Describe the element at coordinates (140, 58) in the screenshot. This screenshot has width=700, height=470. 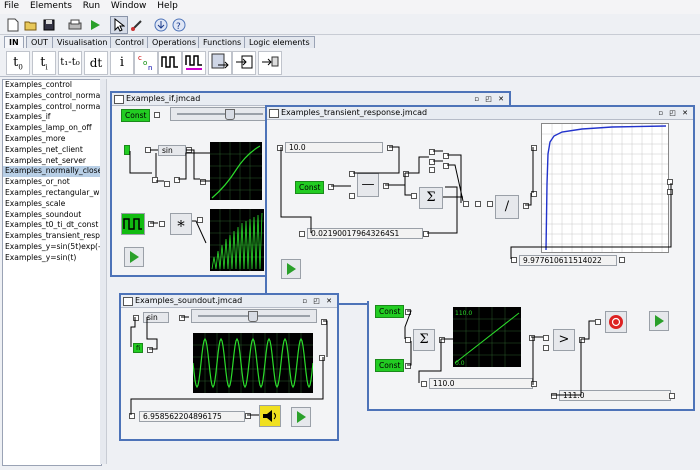
I see `svg-text: c` at that location.